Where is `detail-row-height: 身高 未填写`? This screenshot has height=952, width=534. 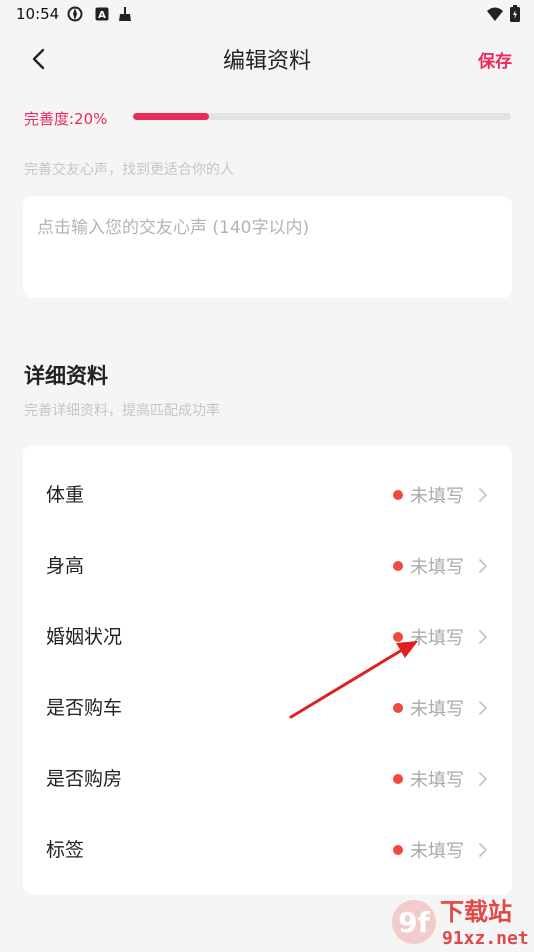
detail-row-height: 身高 未填写 is located at coordinates (267, 564).